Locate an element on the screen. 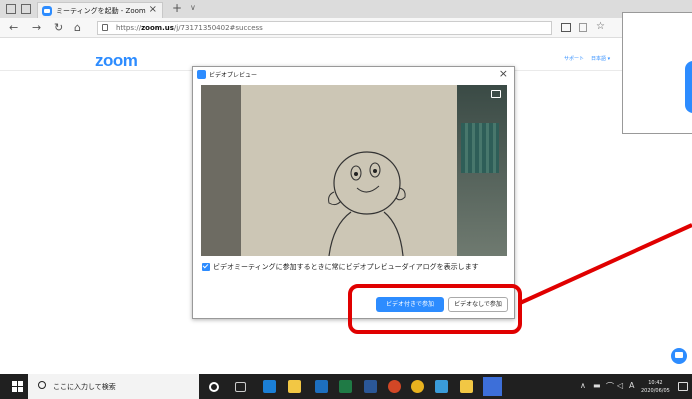 This screenshot has height=399, width=692. file-explorer-icon is located at coordinates (294, 386).